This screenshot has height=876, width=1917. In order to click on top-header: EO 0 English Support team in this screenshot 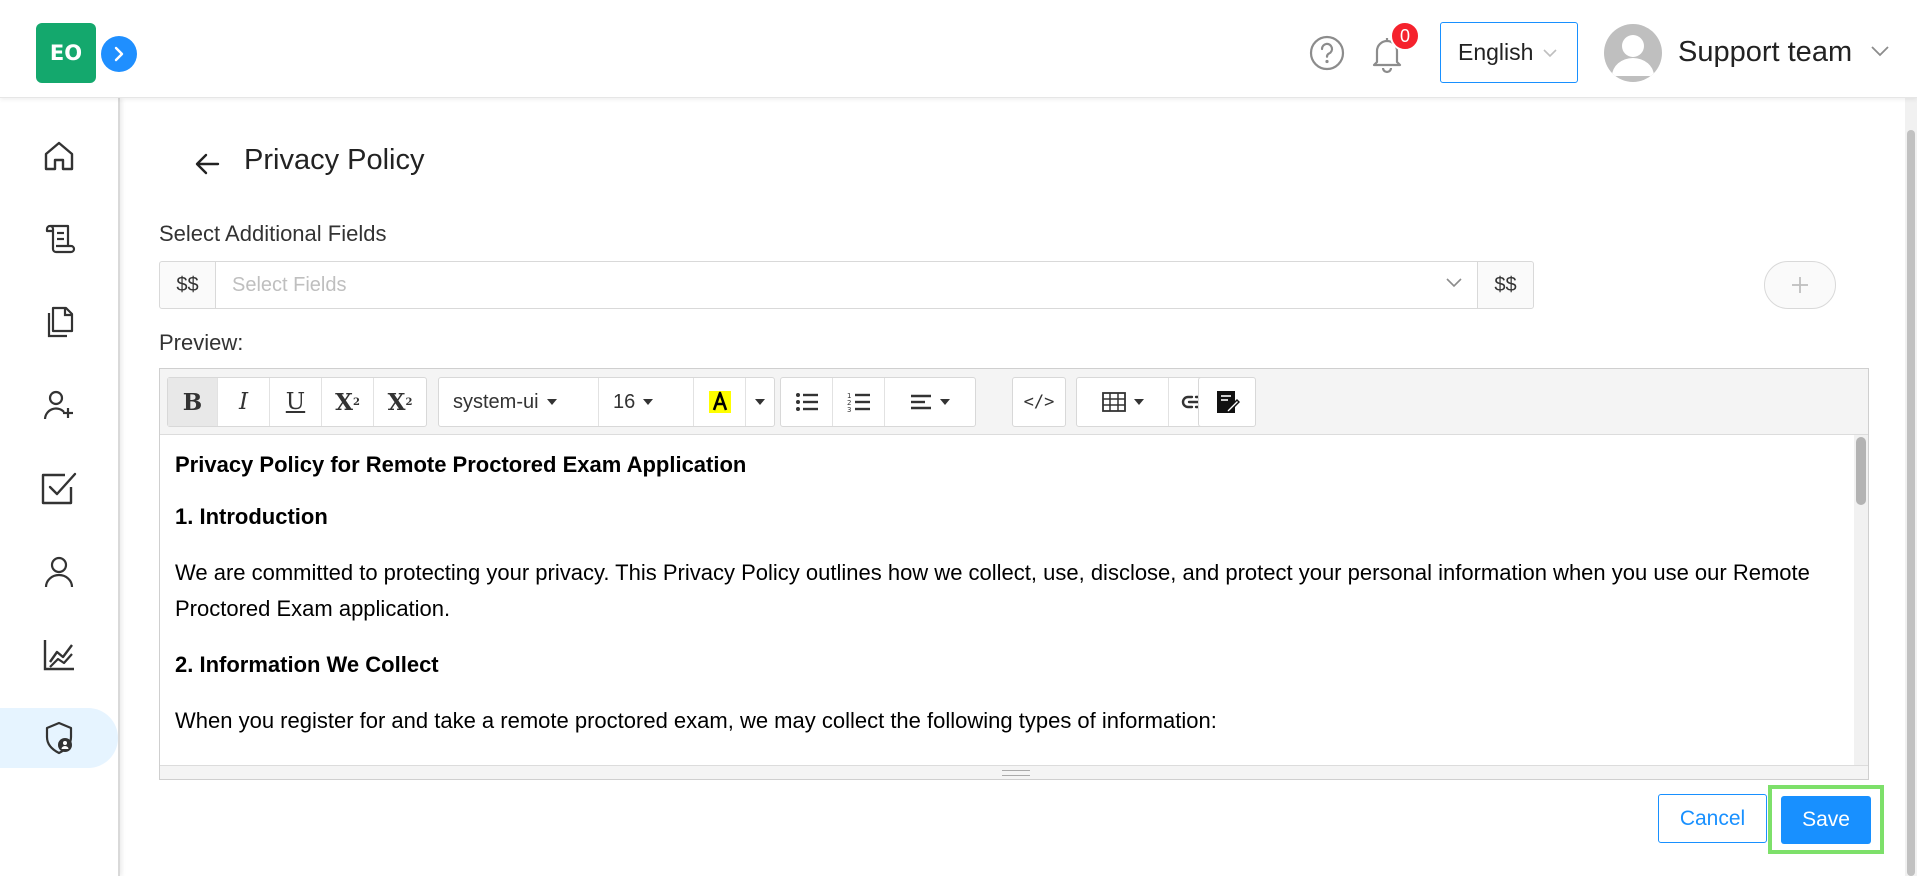, I will do `click(958, 49)`.